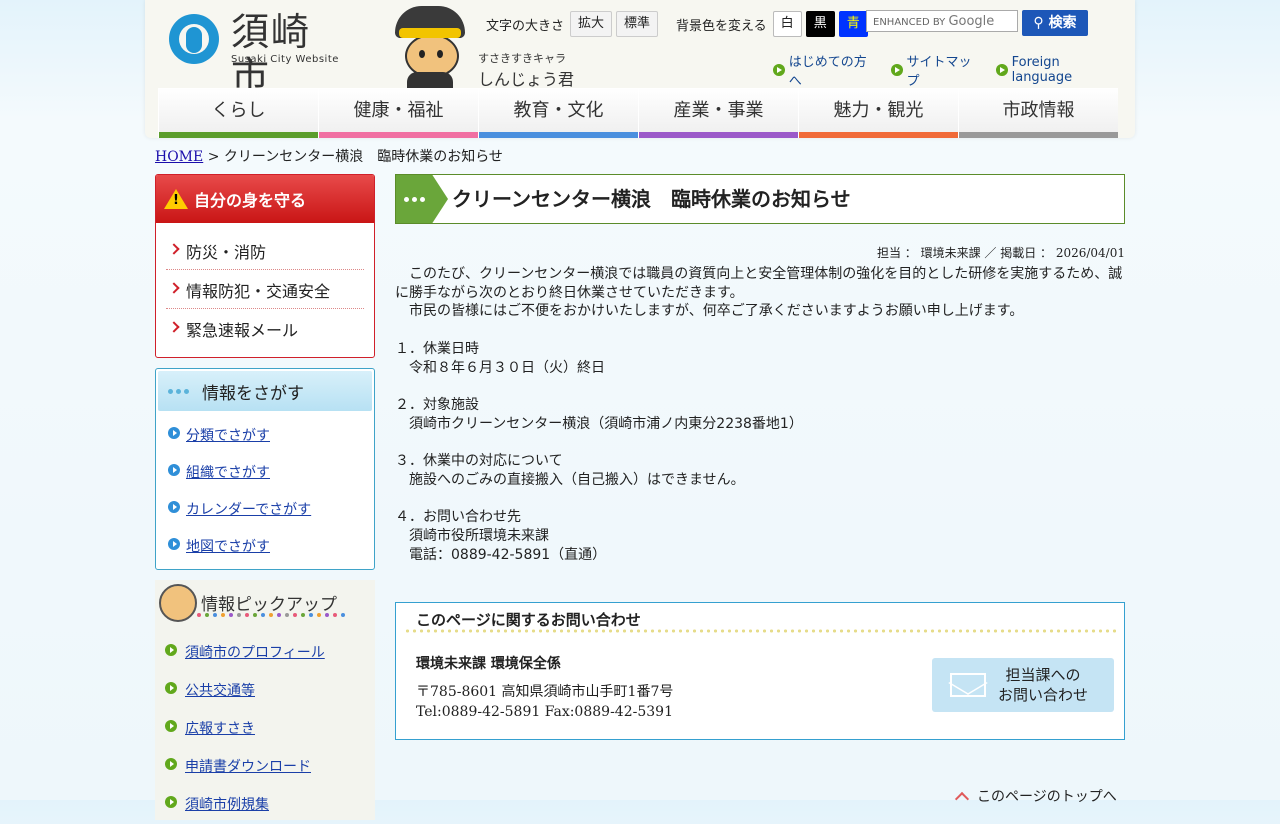 The width and height of the screenshot is (1280, 824). I want to click on search-button: ⚲ 検索, so click(1055, 23).